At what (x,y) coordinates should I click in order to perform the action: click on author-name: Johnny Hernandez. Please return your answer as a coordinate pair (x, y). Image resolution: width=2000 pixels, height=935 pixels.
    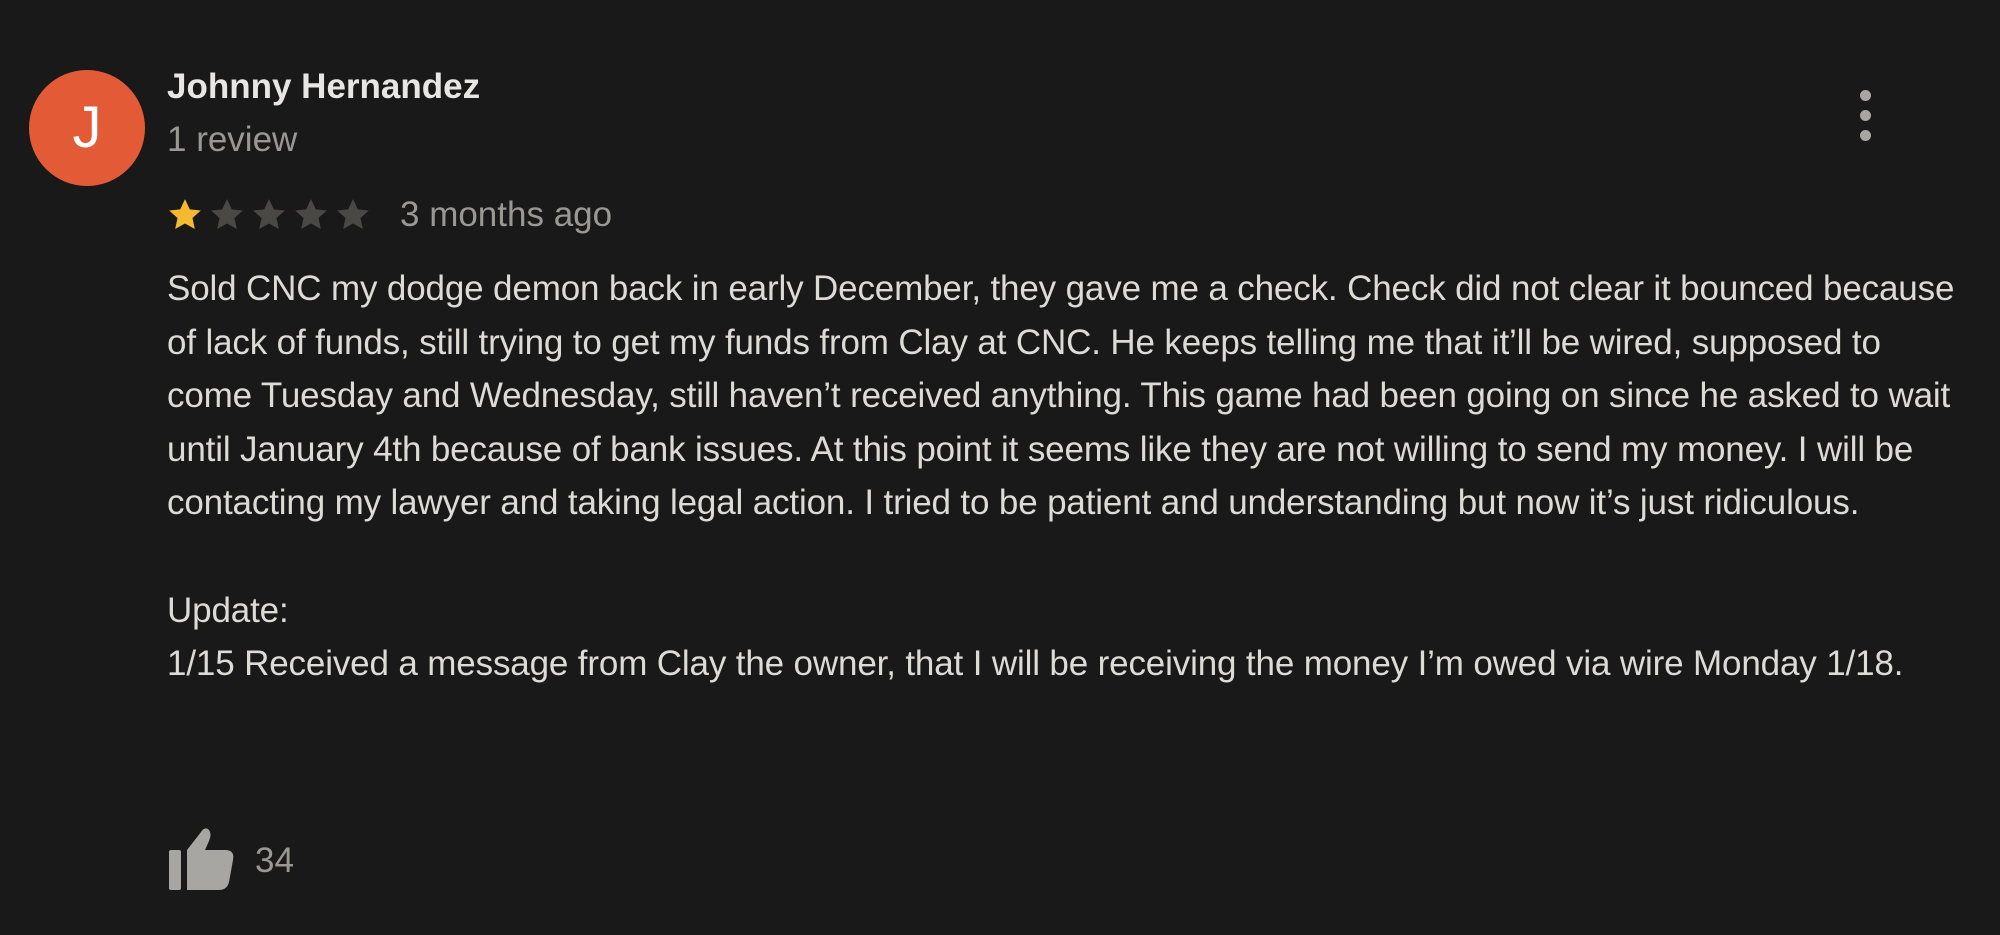
    Looking at the image, I should click on (323, 87).